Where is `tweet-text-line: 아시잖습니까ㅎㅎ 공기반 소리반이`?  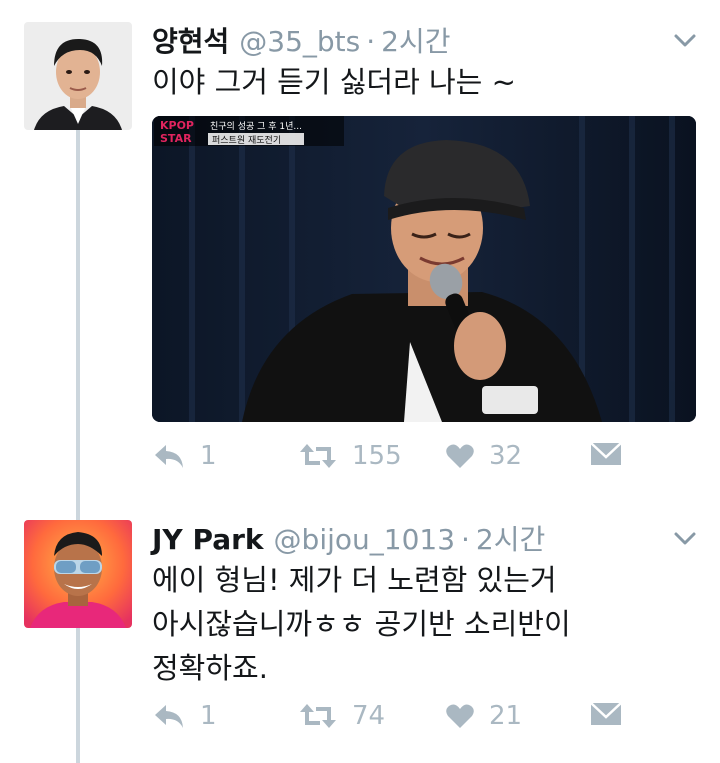 tweet-text-line: 아시잖습니까ㅎㅎ 공기반 소리반이 is located at coordinates (361, 624).